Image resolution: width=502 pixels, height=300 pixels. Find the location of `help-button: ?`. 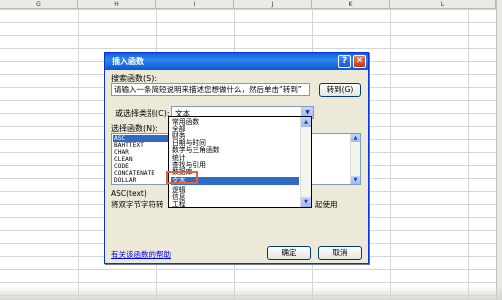

help-button: ? is located at coordinates (344, 61).